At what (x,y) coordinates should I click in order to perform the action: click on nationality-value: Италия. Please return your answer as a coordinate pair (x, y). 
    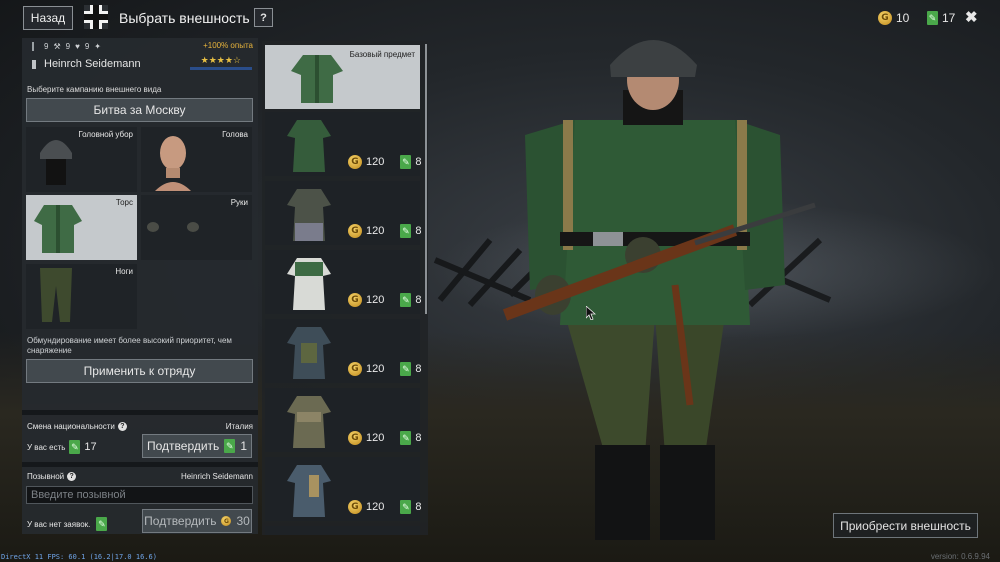
    Looking at the image, I should click on (239, 426).